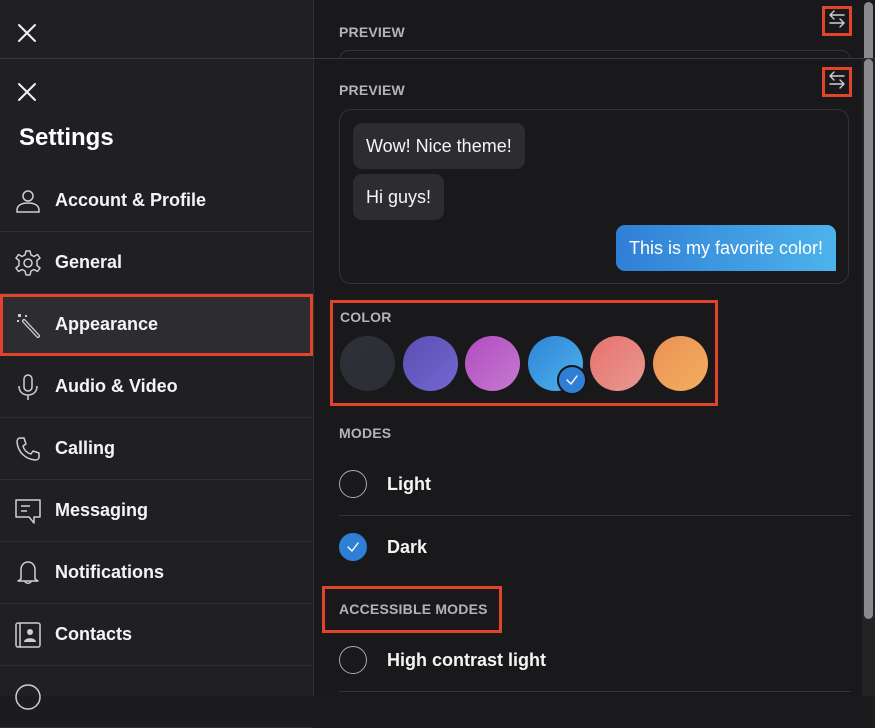 This screenshot has height=728, width=875. Describe the element at coordinates (493, 363) in the screenshot. I see `color-swatch-orchid` at that location.